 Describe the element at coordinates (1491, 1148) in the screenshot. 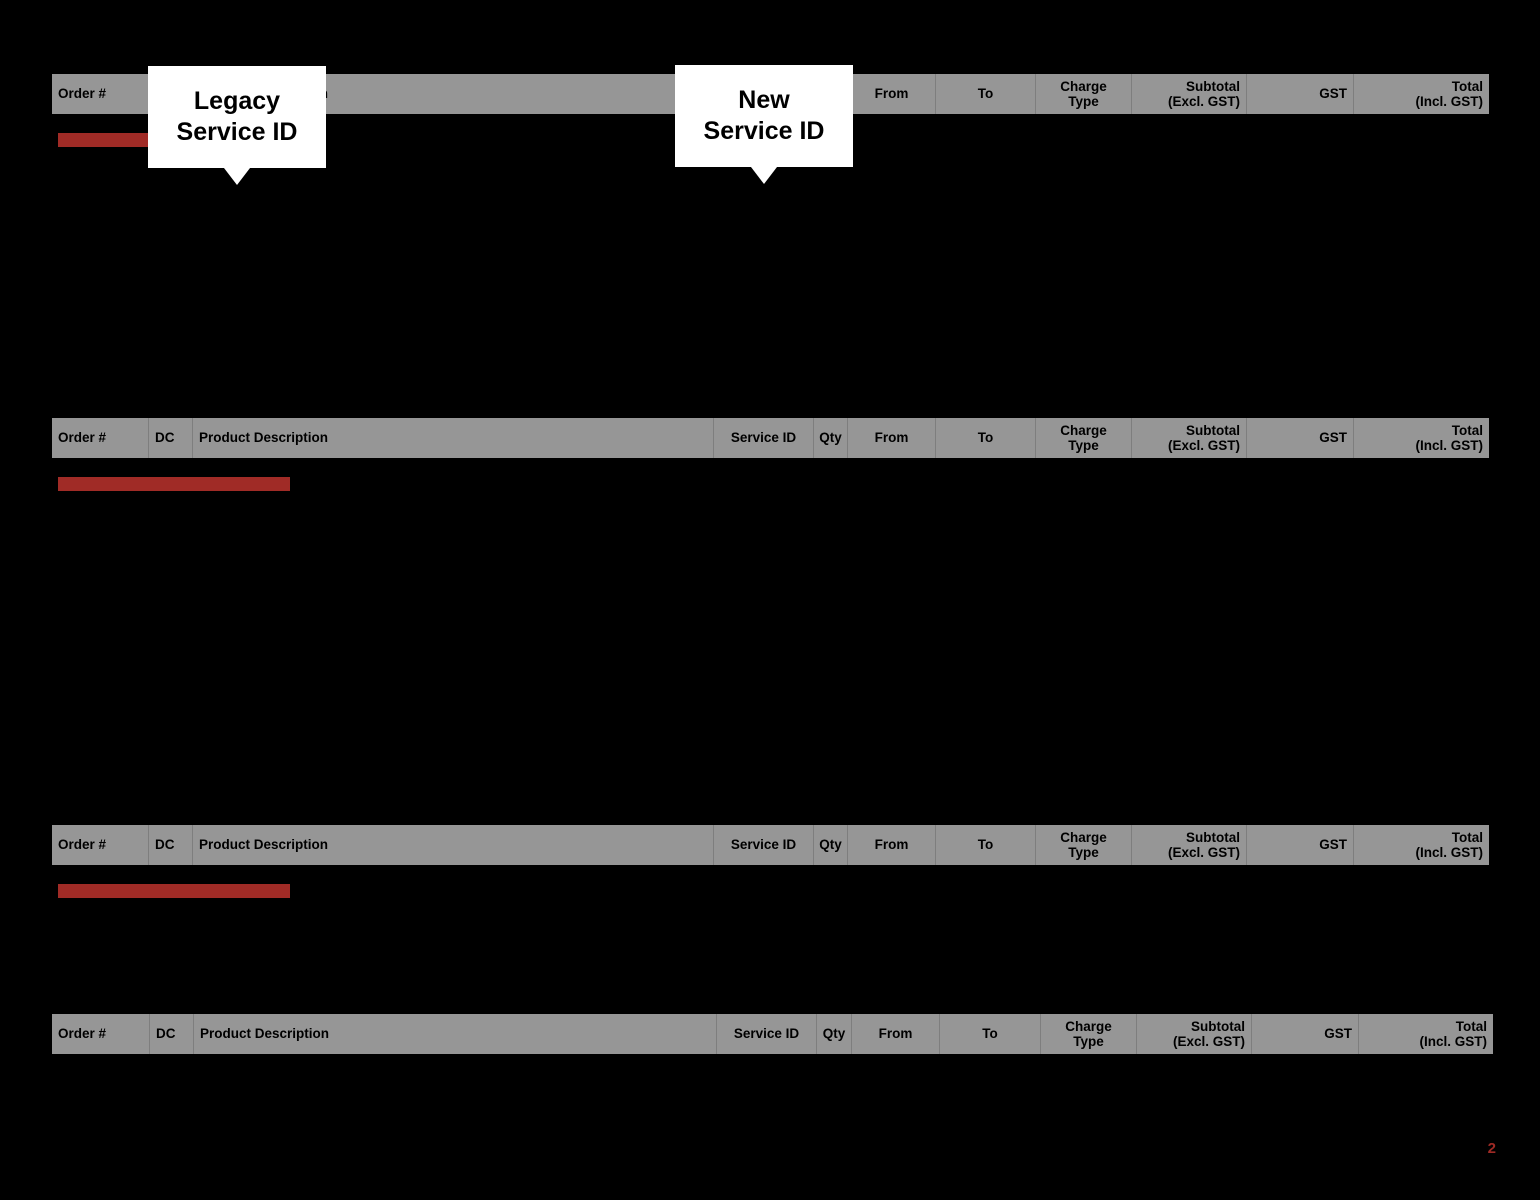

I see `page-number: 2` at that location.